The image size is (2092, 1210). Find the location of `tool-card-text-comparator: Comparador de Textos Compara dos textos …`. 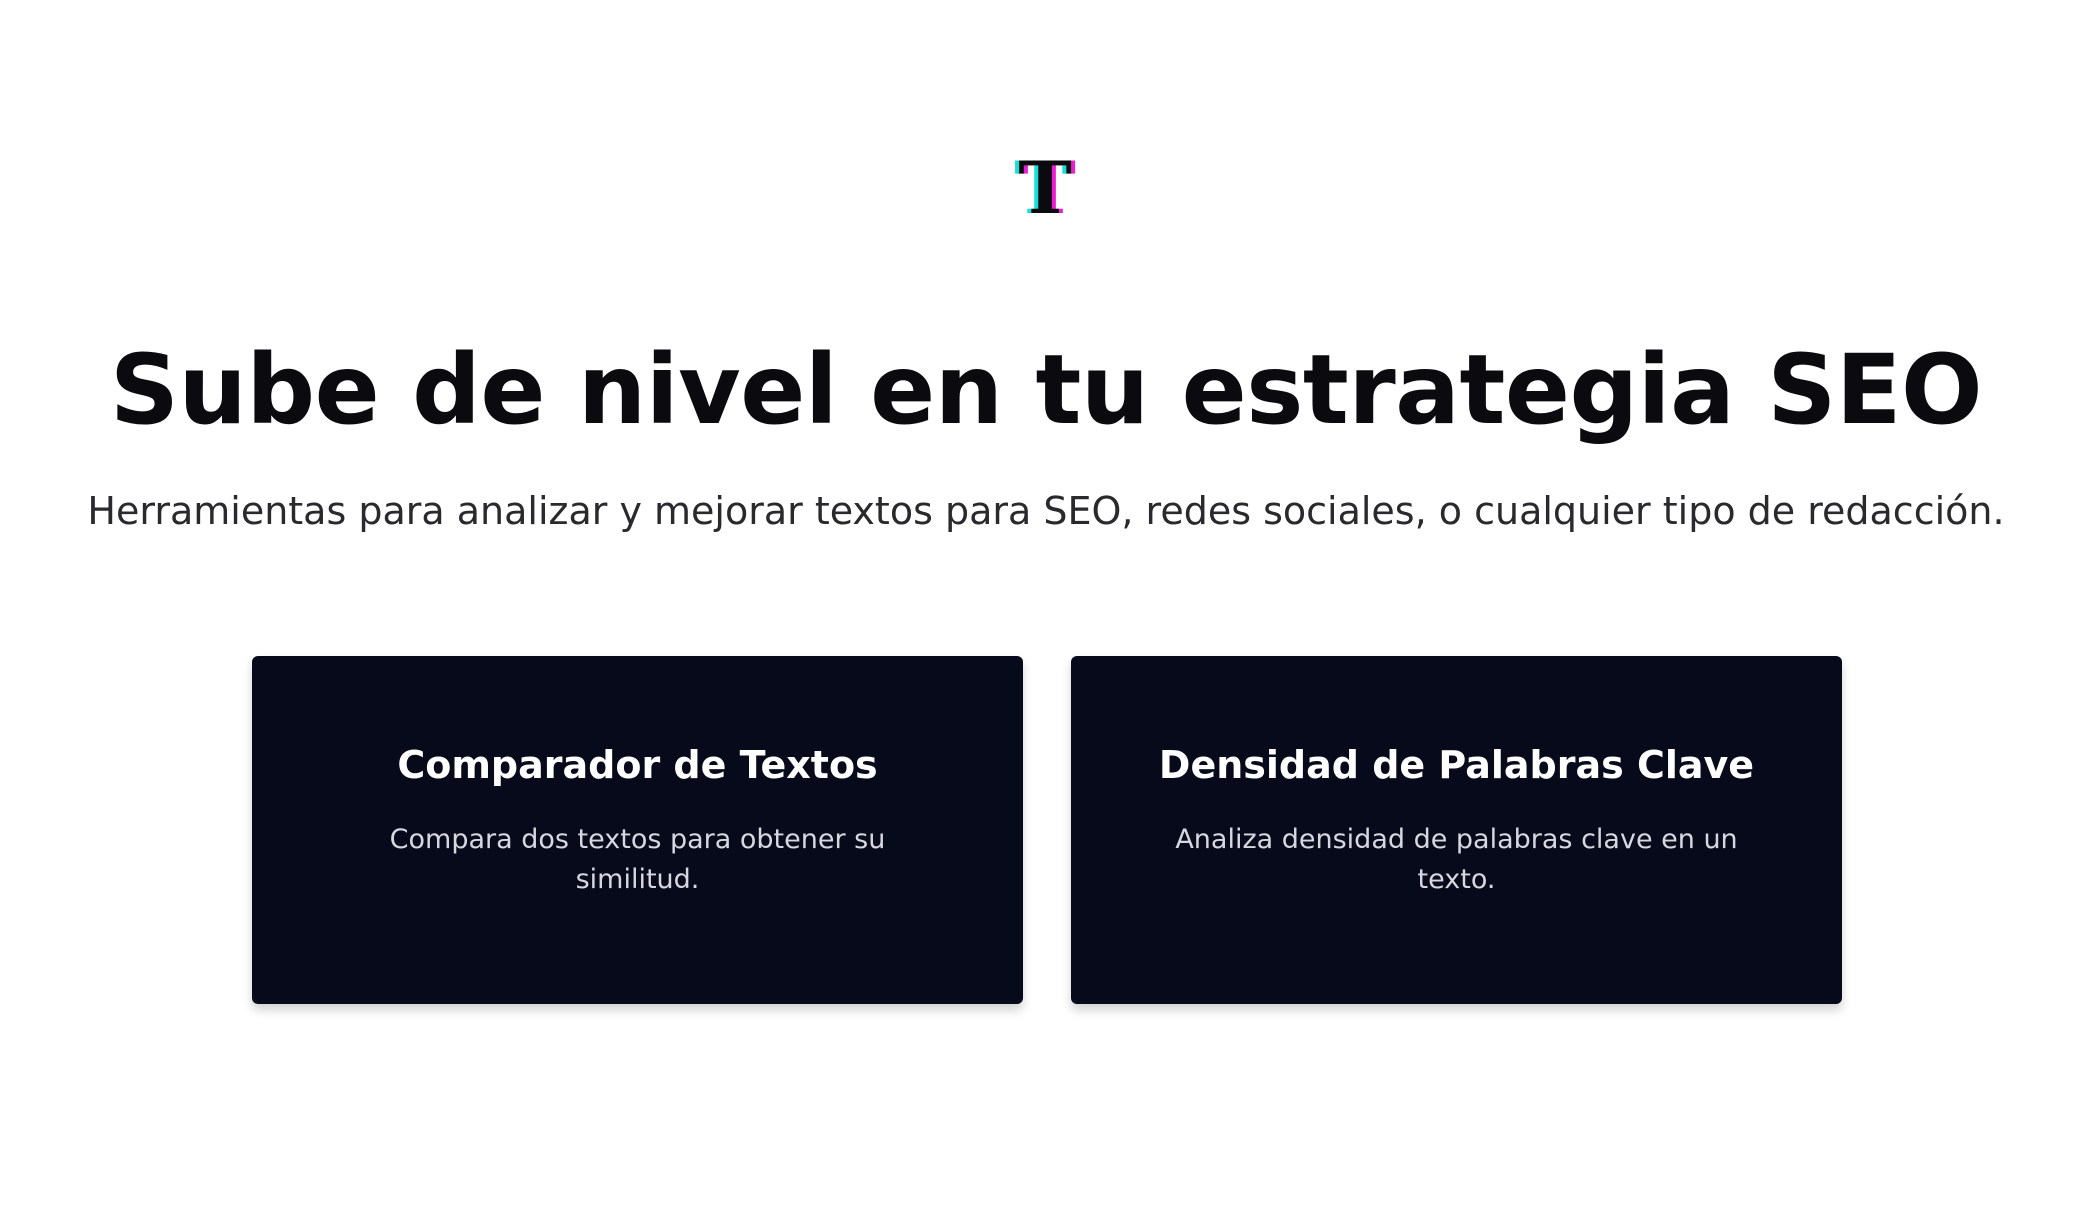

tool-card-text-comparator: Comparador de Textos Compara dos textos … is located at coordinates (637, 830).